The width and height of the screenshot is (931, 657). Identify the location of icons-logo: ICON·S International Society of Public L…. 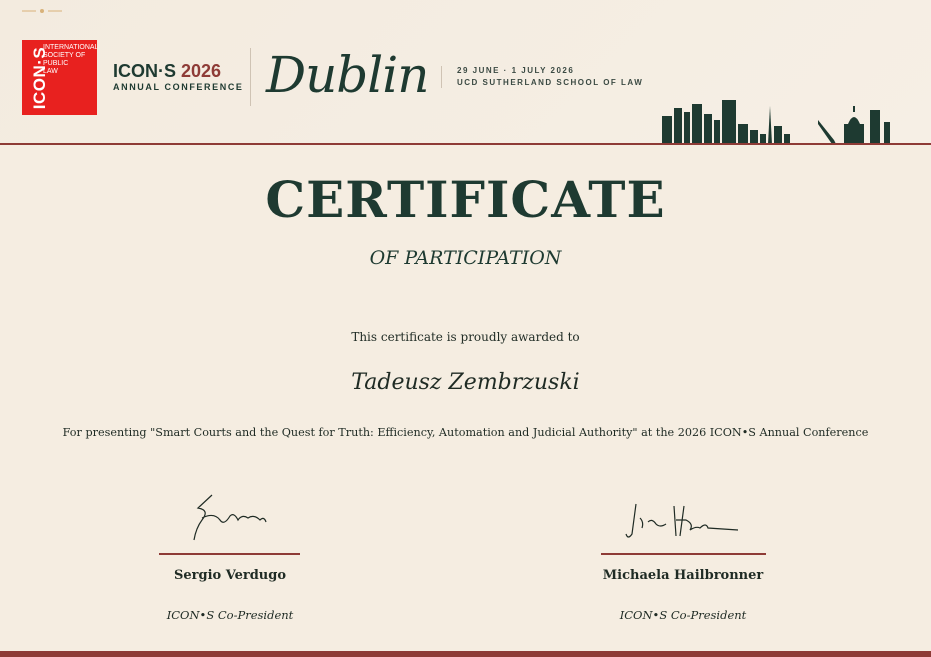
(59, 77).